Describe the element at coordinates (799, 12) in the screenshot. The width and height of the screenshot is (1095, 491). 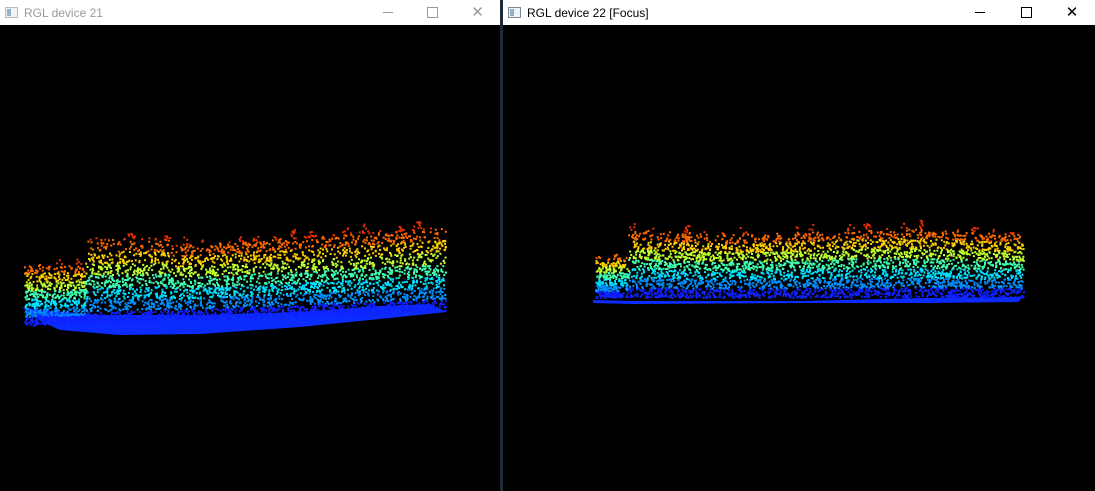
I see `title-bar: RGL device 22 [Focus] ✕` at that location.